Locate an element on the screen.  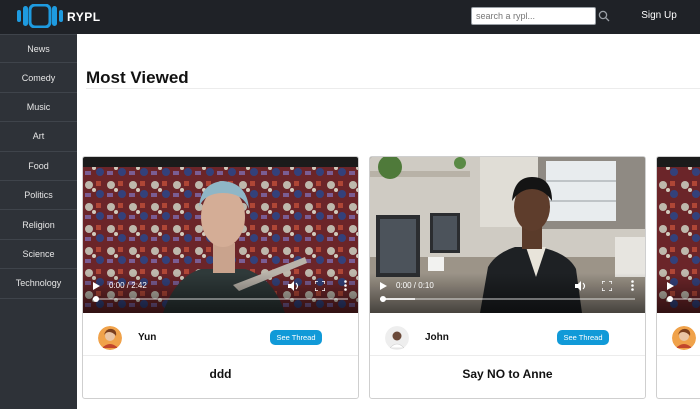
rypl-logo-icon is located at coordinates (40, 16).